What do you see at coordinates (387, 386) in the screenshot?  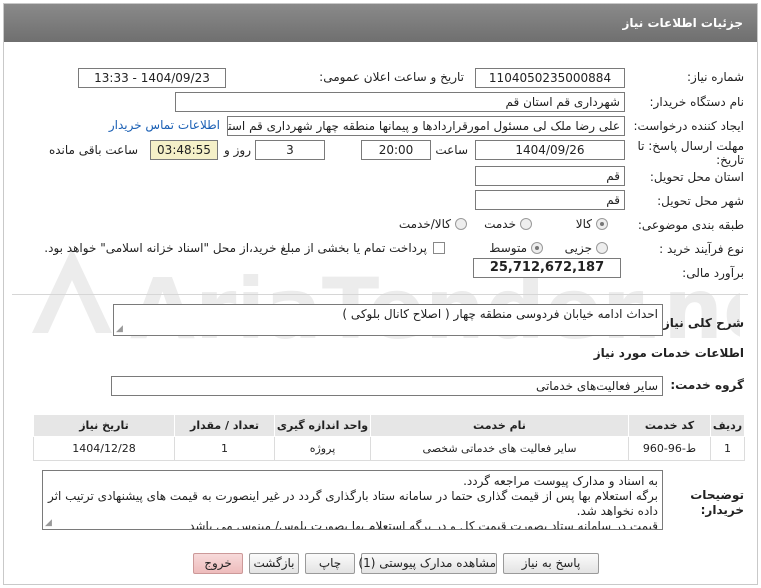 I see `service-group-field: سایر فعالیت‌های خدماتی` at bounding box center [387, 386].